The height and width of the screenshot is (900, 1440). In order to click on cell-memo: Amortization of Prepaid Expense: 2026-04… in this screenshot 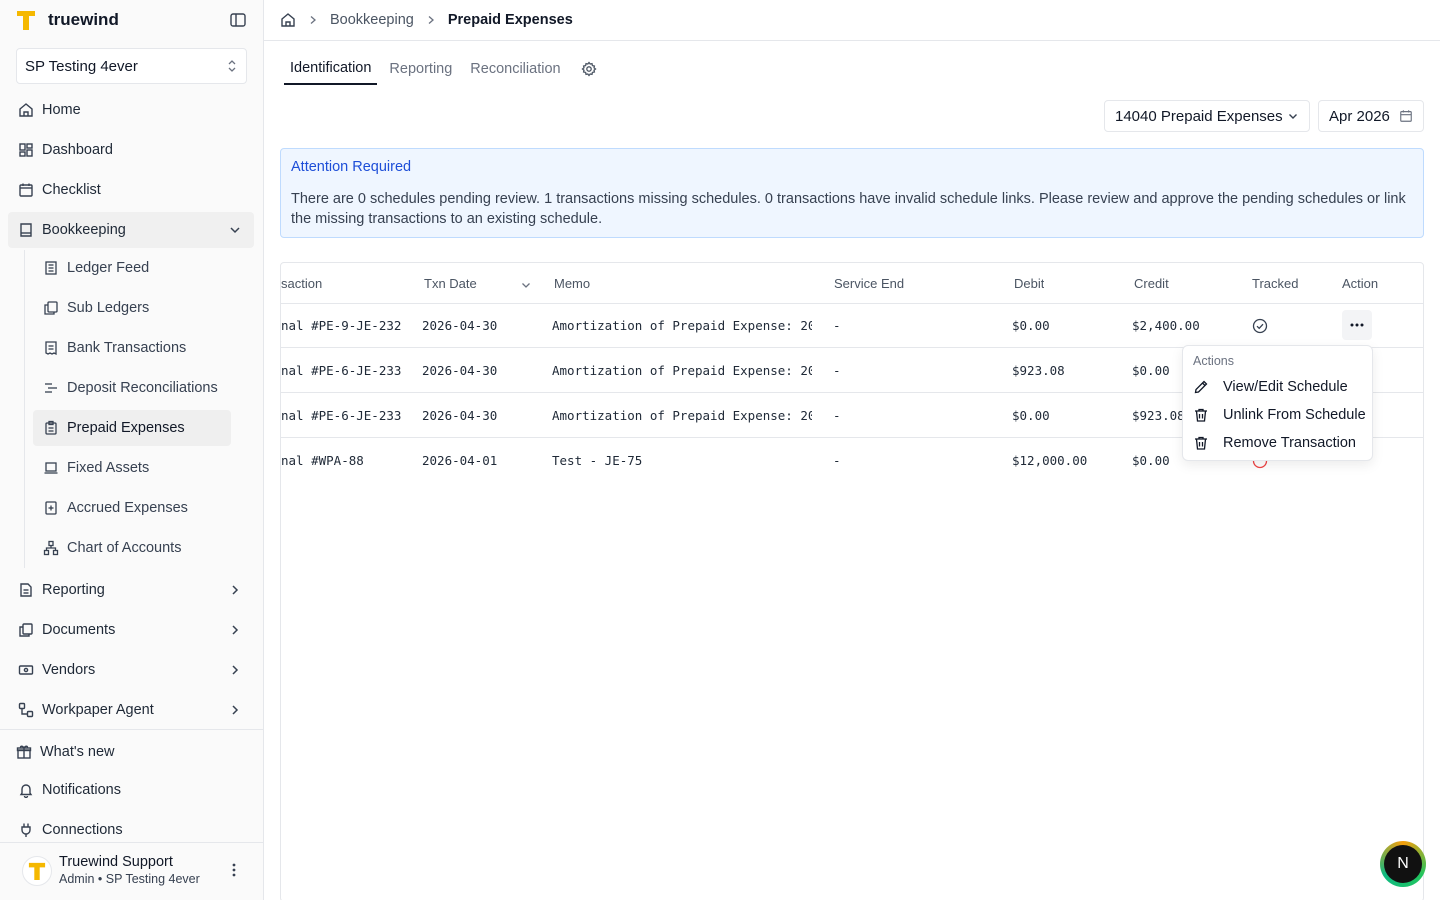, I will do `click(682, 415)`.